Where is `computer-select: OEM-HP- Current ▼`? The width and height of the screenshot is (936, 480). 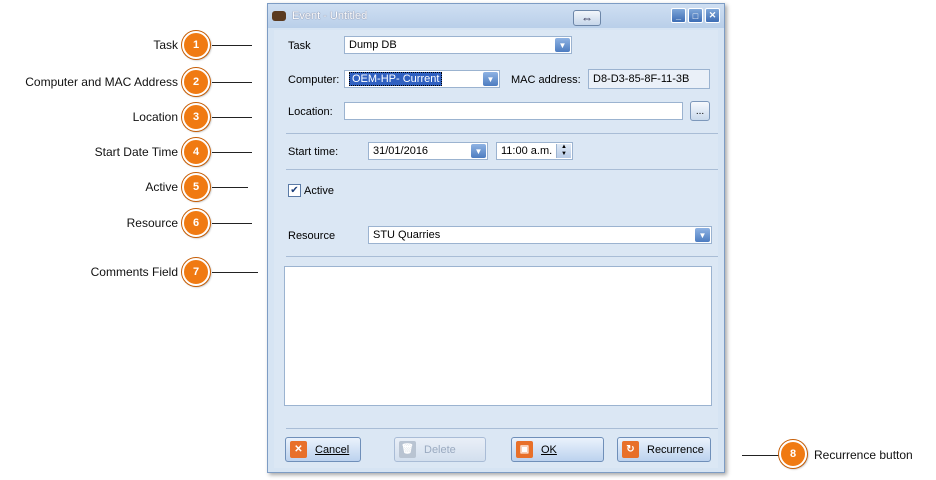
computer-select: OEM-HP- Current ▼ is located at coordinates (422, 79).